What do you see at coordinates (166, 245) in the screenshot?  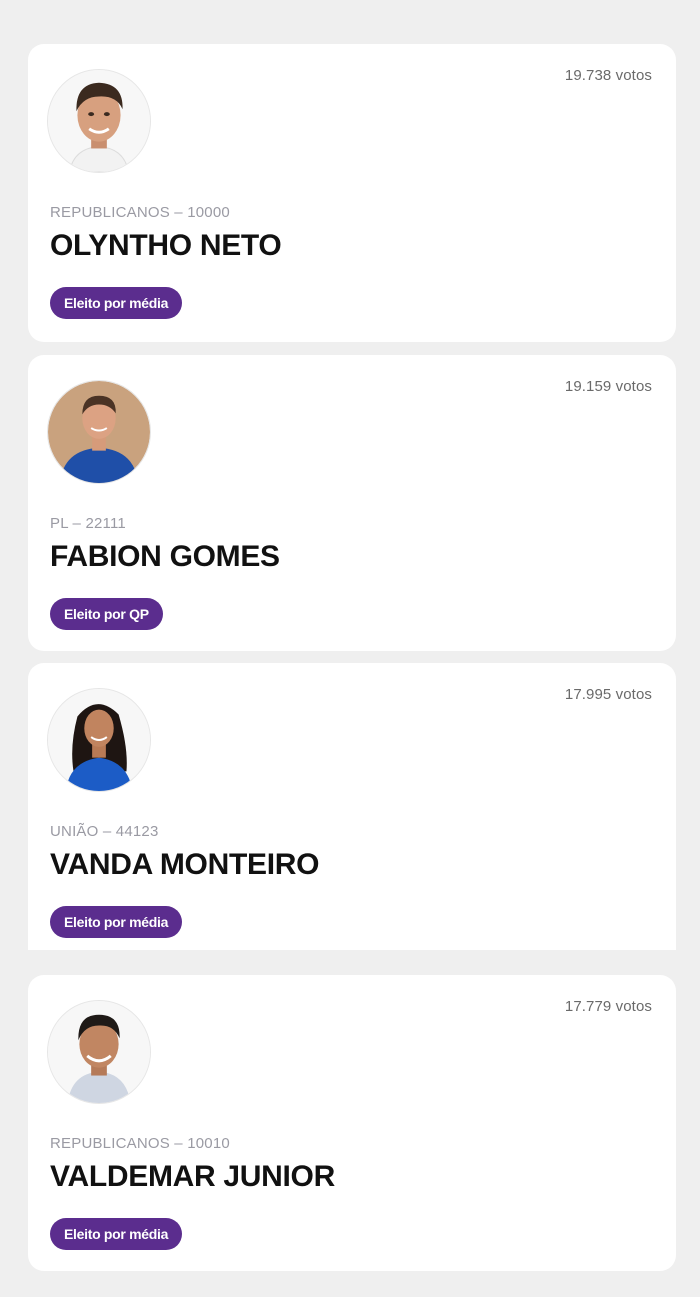 I see `candidate-name: OLYNTHO NETO` at bounding box center [166, 245].